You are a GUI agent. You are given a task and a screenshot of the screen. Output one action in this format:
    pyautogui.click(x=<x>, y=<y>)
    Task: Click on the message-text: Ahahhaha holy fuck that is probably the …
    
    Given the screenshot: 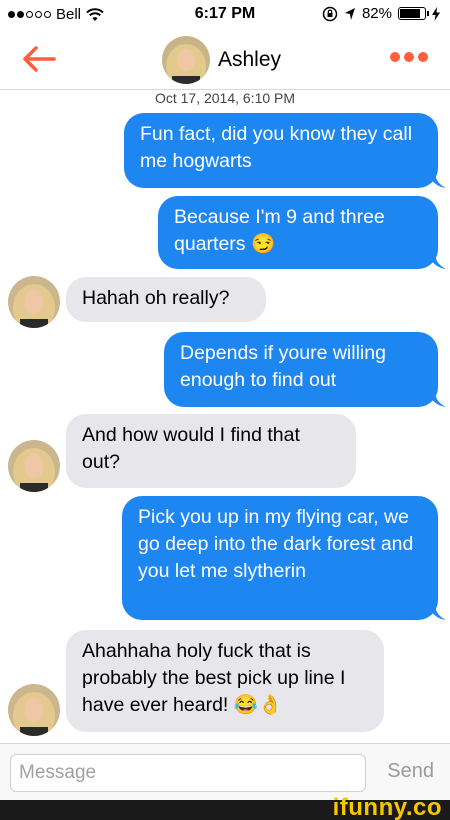 What is the action you would take?
    pyautogui.click(x=214, y=678)
    